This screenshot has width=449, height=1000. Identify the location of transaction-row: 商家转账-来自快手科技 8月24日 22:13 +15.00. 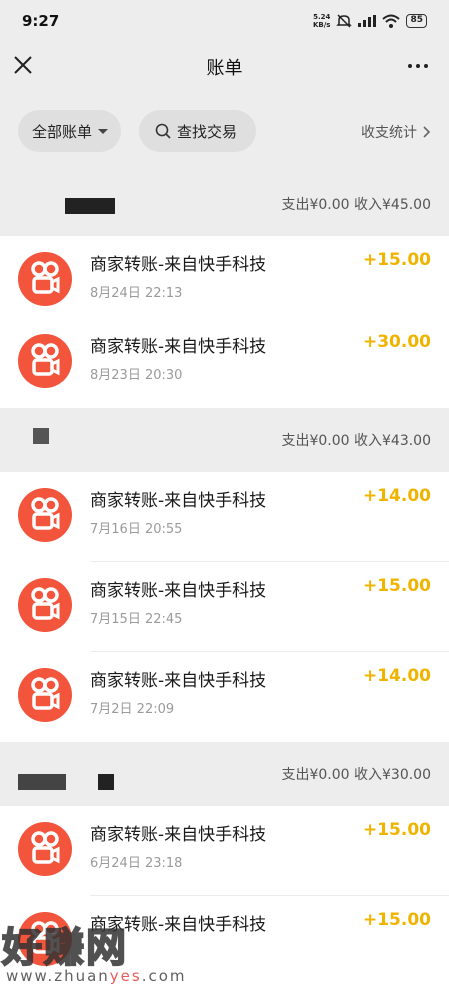
(224, 281).